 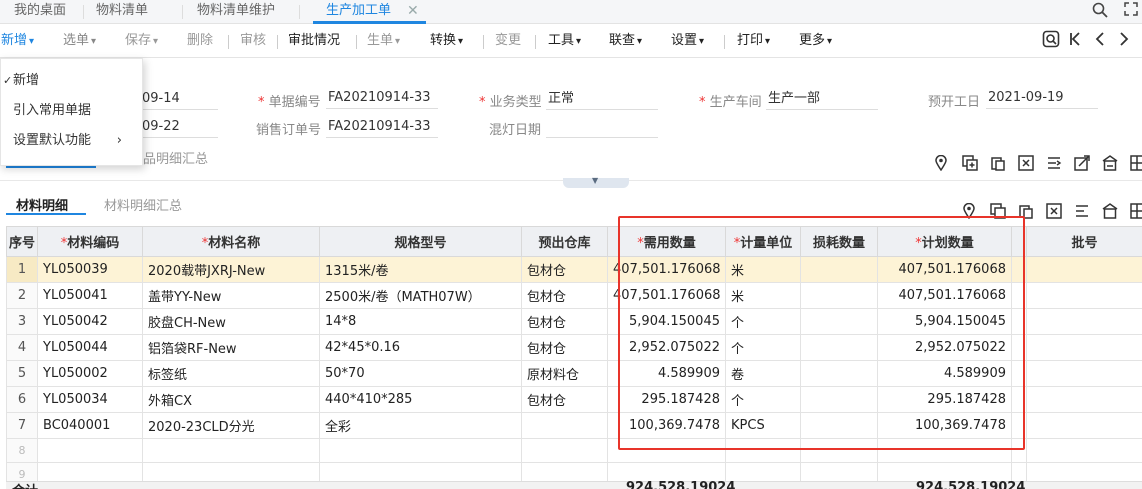 I want to click on delete-row-icon, so click(x=1054, y=213).